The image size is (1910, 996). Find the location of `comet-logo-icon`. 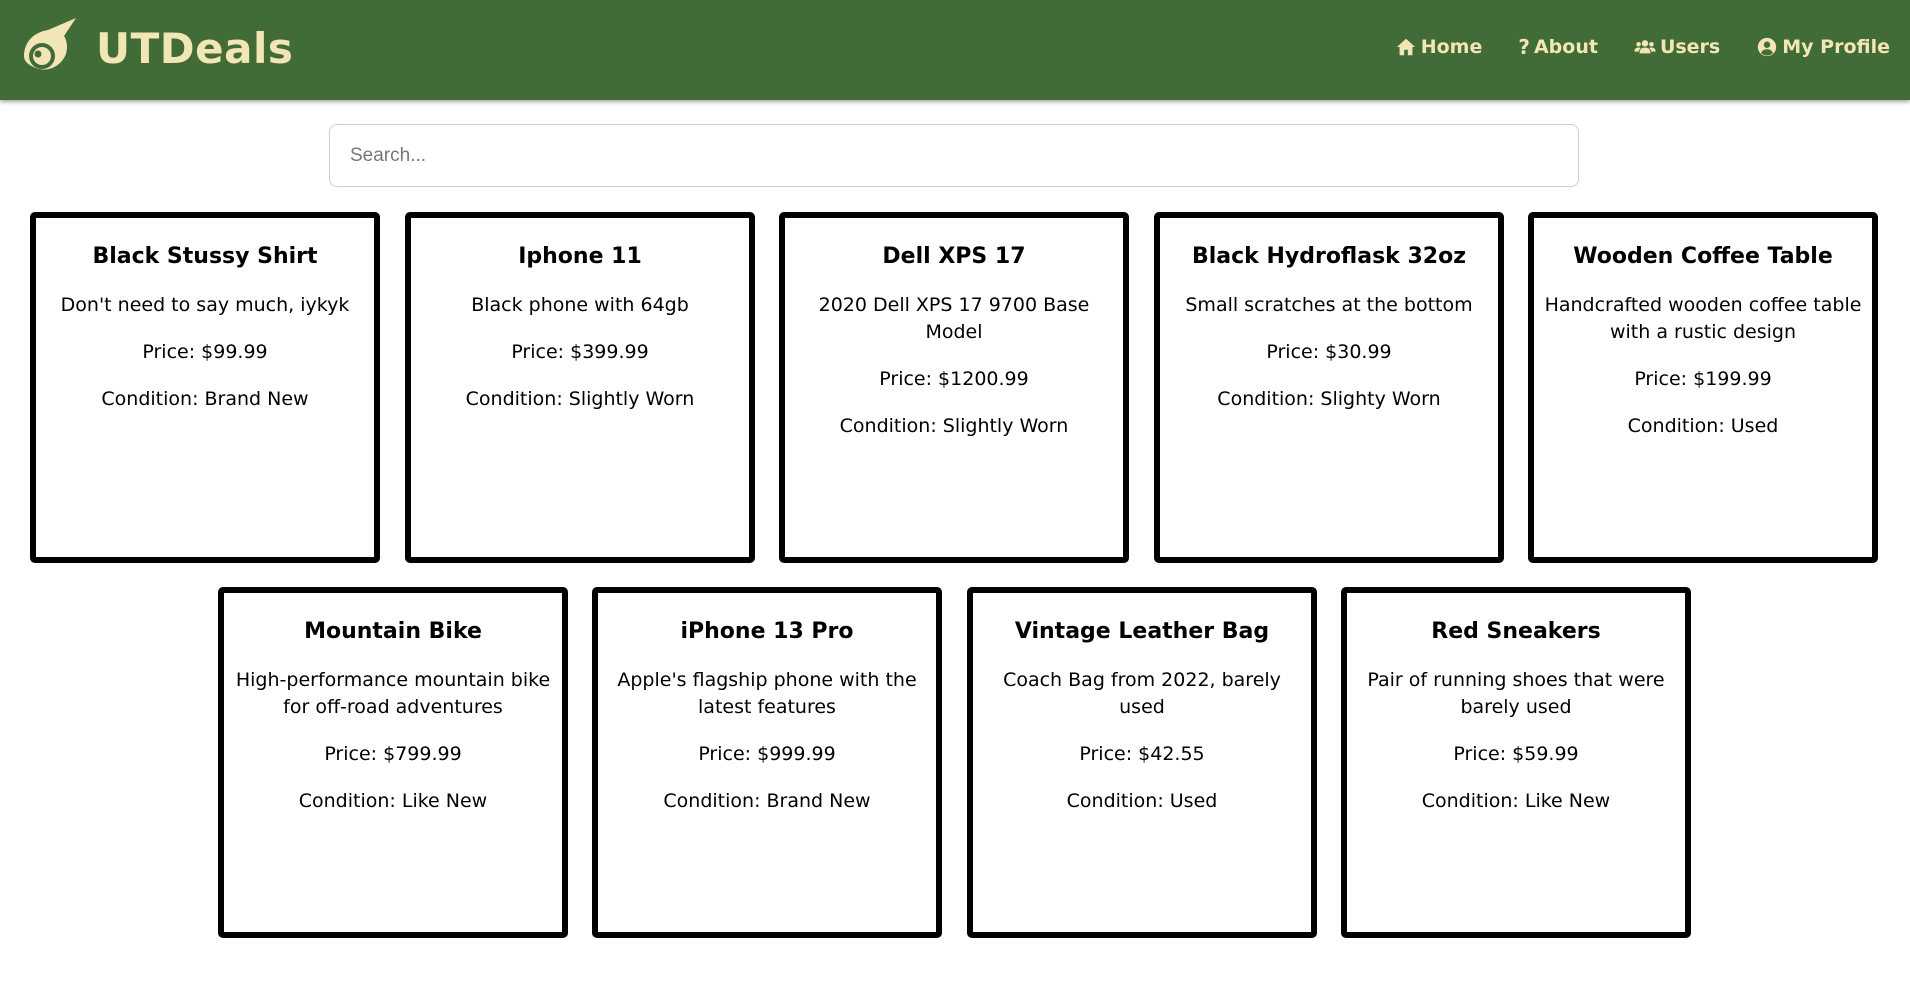

comet-logo-icon is located at coordinates (48, 46).